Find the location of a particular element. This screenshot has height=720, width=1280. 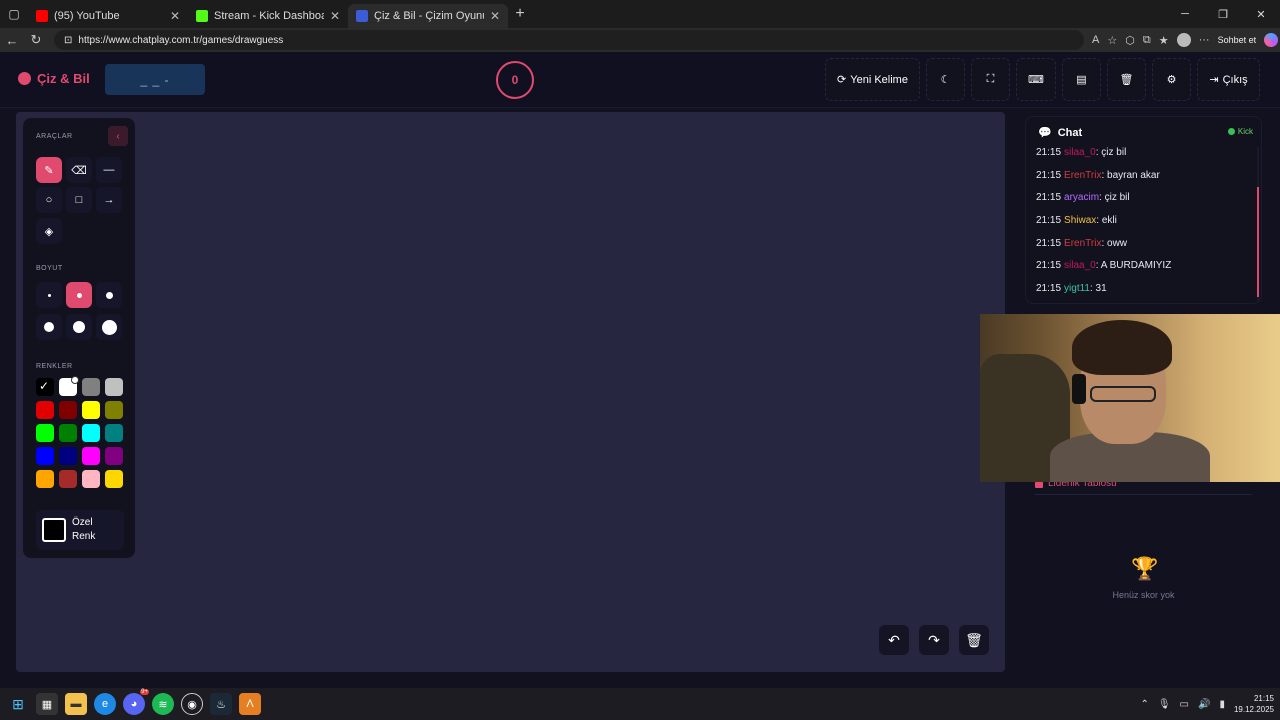

dark-mode-button: ☾ is located at coordinates (945, 79).